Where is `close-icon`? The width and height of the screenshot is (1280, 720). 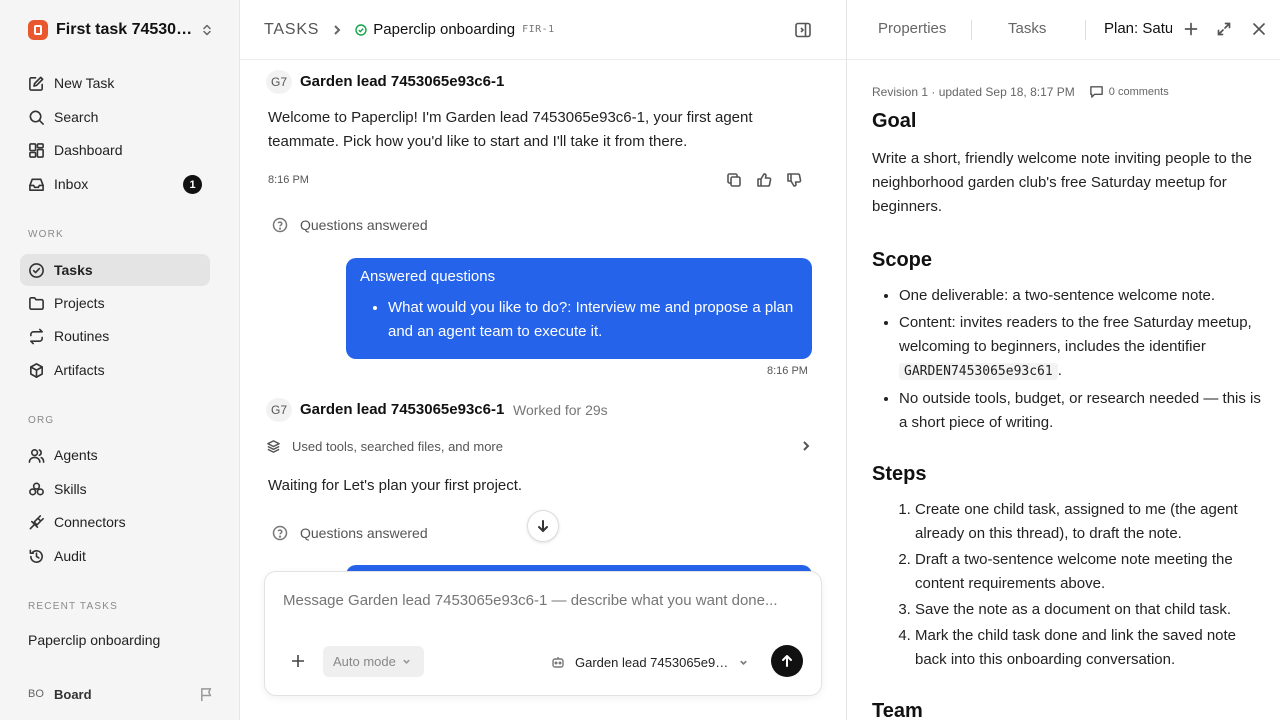
close-icon is located at coordinates (1259, 29).